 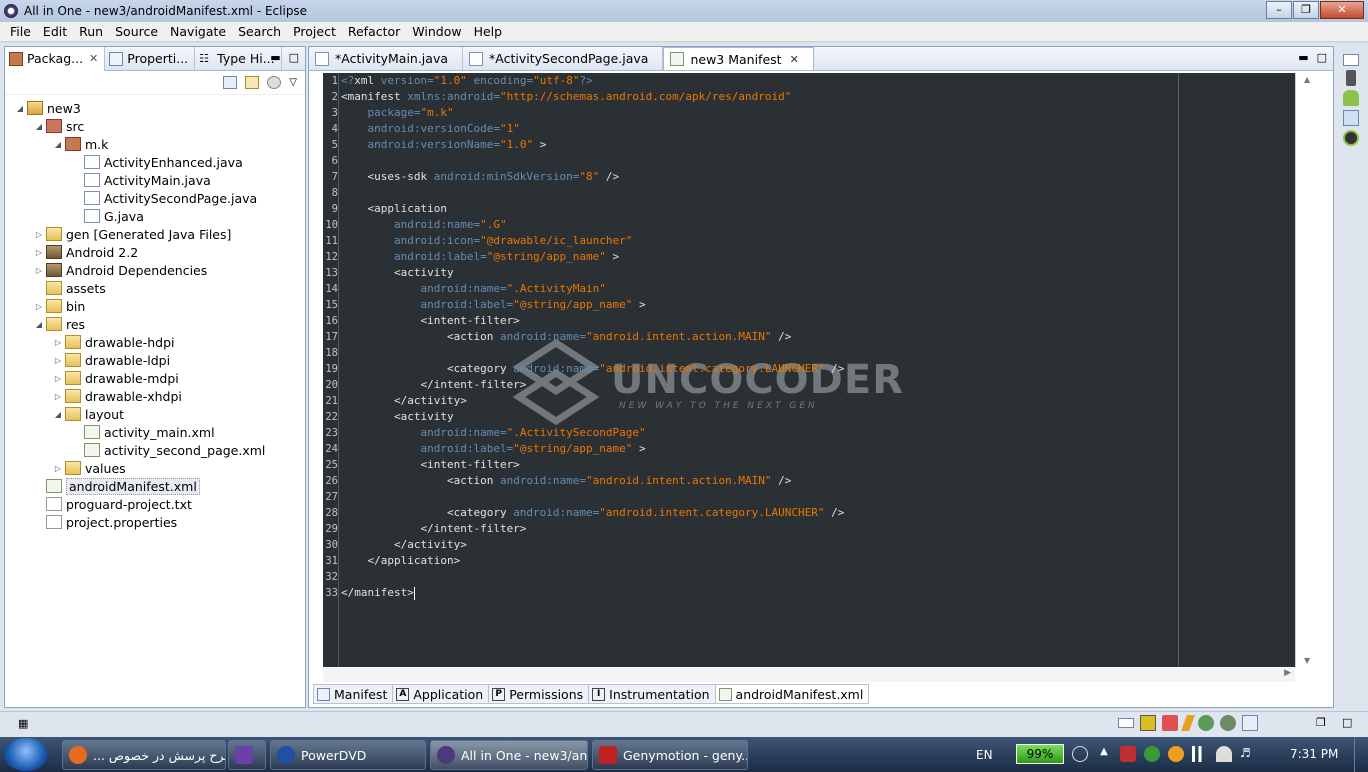 What do you see at coordinates (539, 694) in the screenshot?
I see `tab-permissions: P Permissions` at bounding box center [539, 694].